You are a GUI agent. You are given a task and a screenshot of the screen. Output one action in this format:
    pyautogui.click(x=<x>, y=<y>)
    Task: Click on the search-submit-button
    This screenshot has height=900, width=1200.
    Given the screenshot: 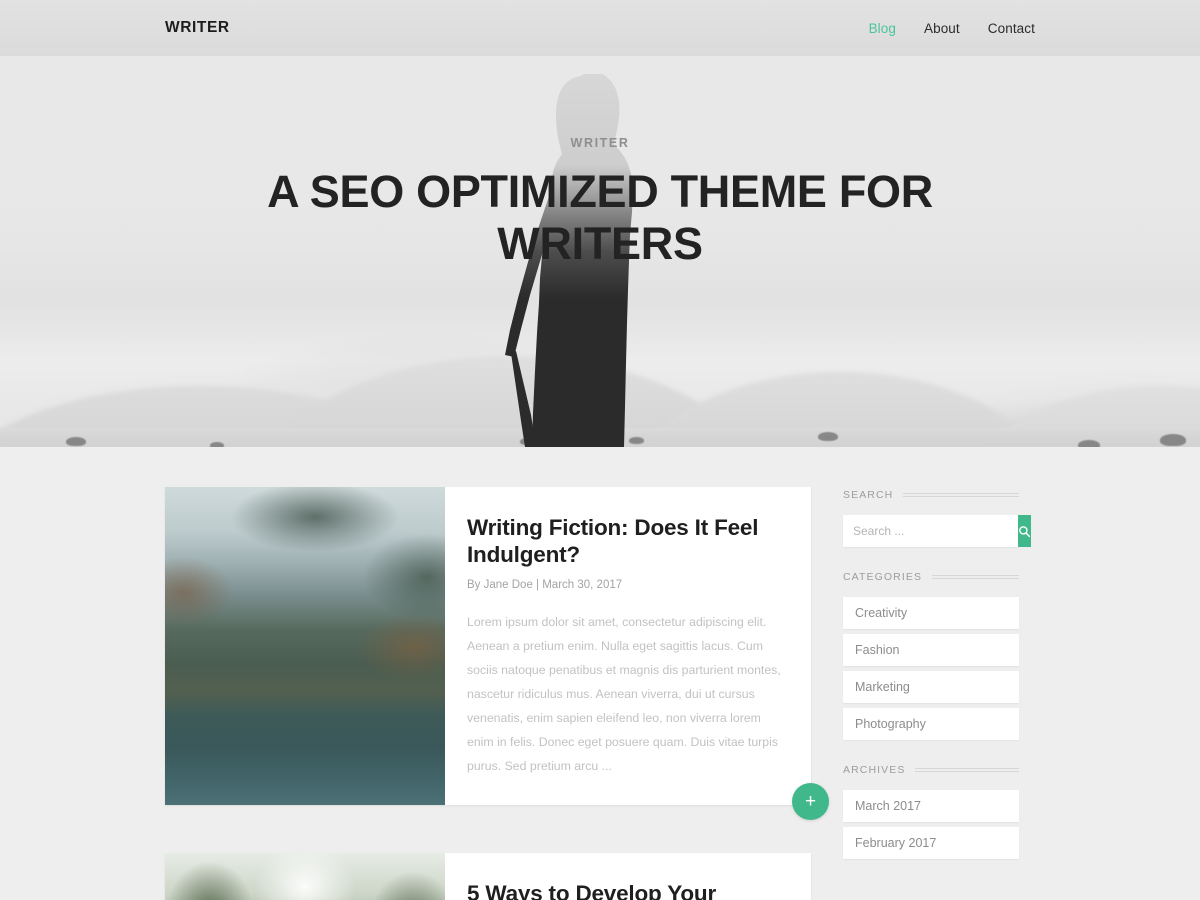 What is the action you would take?
    pyautogui.click(x=1024, y=531)
    